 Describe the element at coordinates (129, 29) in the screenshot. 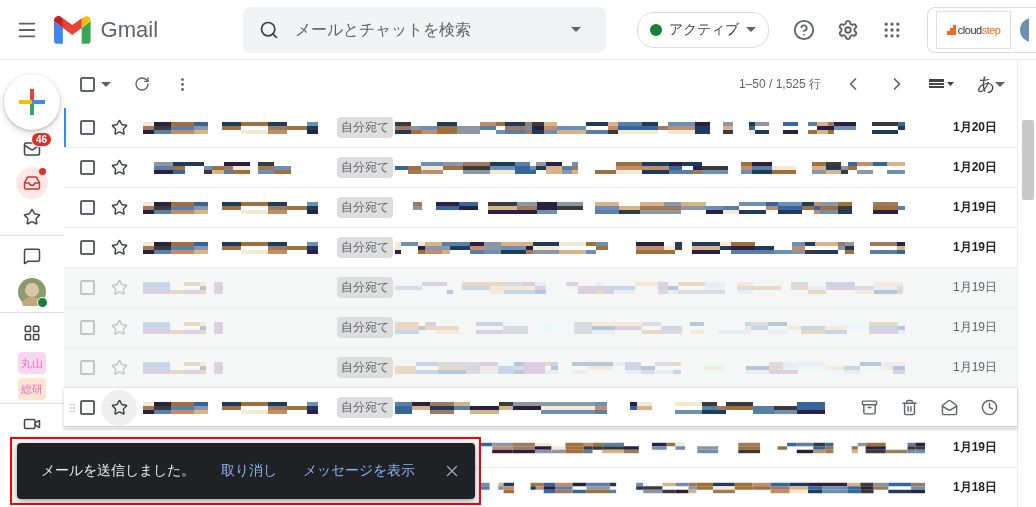

I see `app-name: Gmail` at that location.